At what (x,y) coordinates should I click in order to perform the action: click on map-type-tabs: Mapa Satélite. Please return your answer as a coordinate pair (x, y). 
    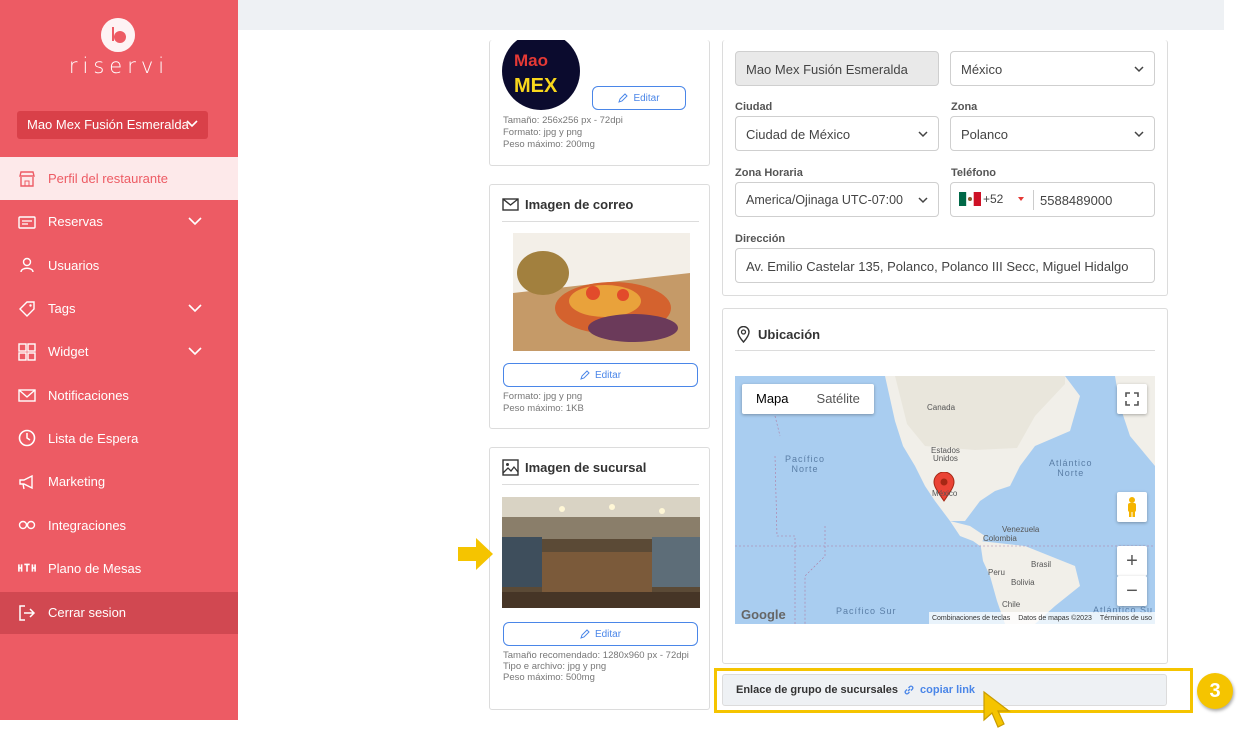
    Looking at the image, I should click on (808, 399).